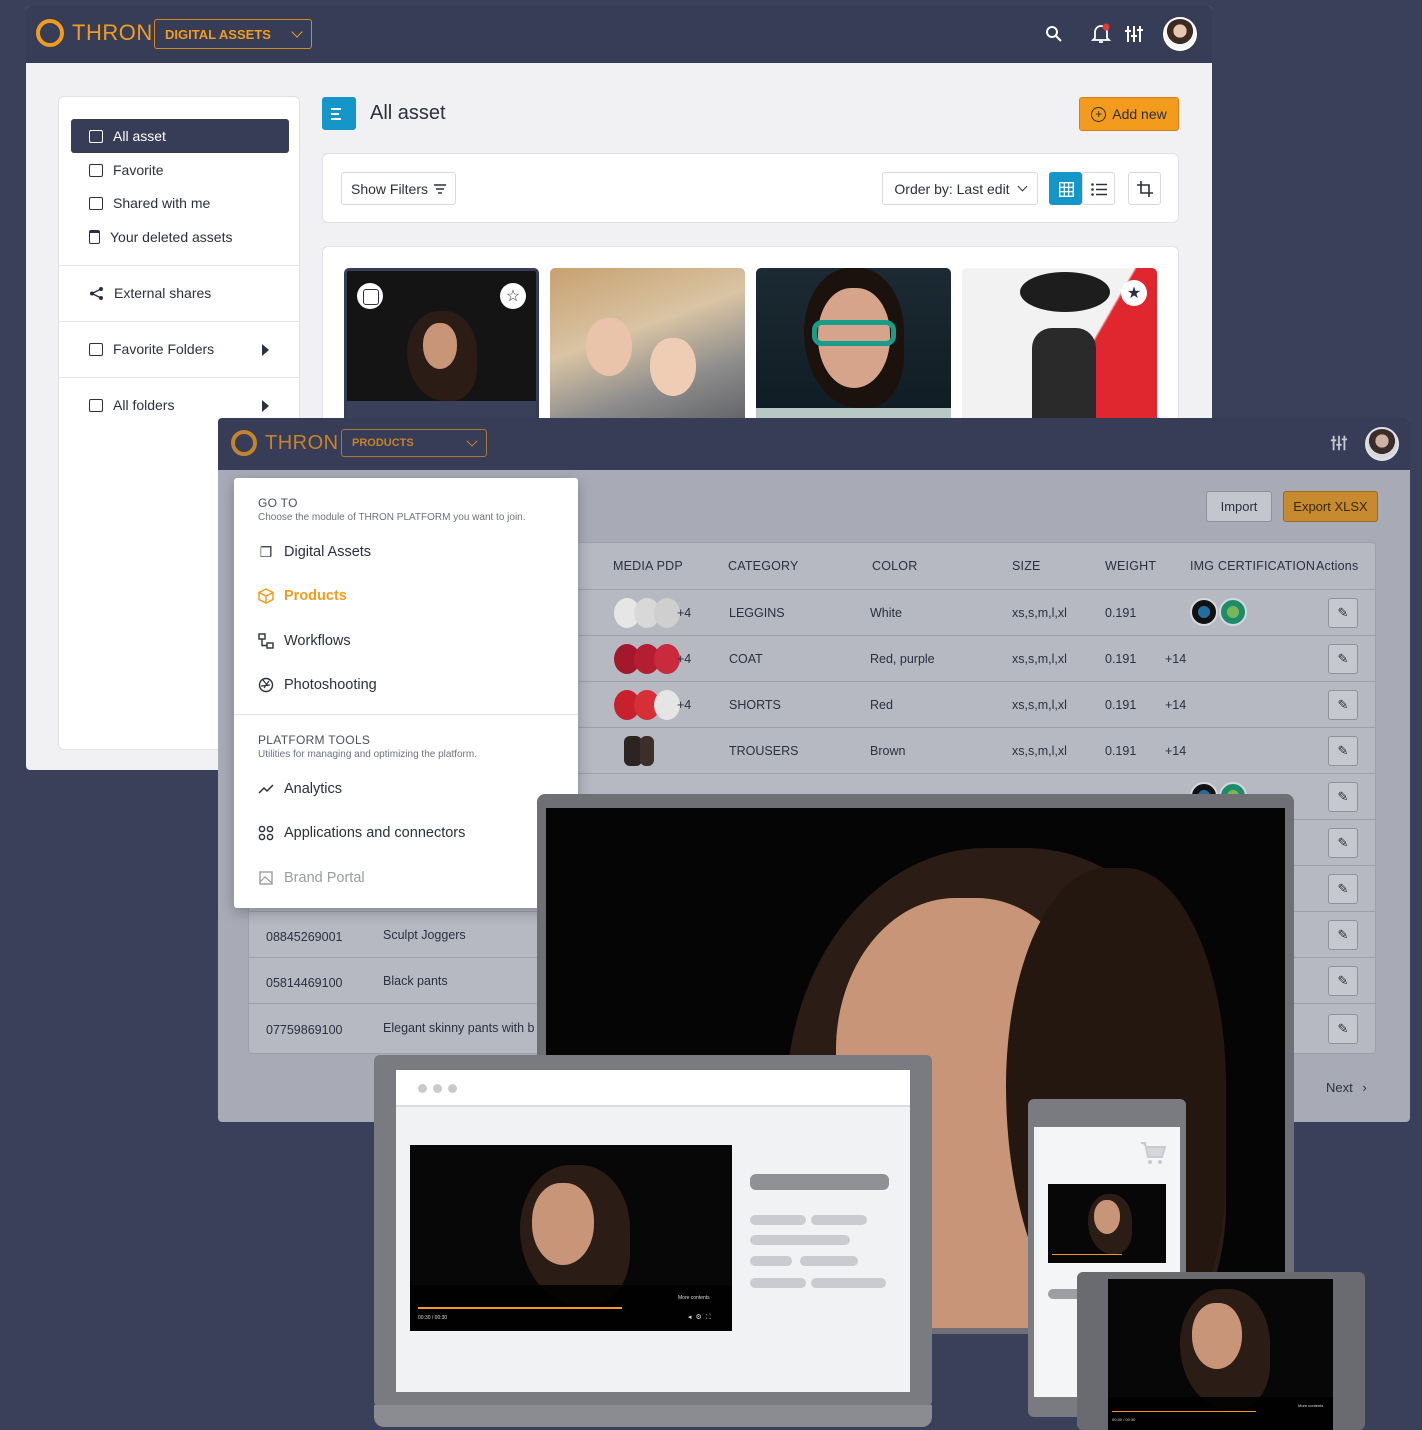 This screenshot has width=1422, height=1430. I want to click on sidebar-item-label: Favorite Folders, so click(164, 349).